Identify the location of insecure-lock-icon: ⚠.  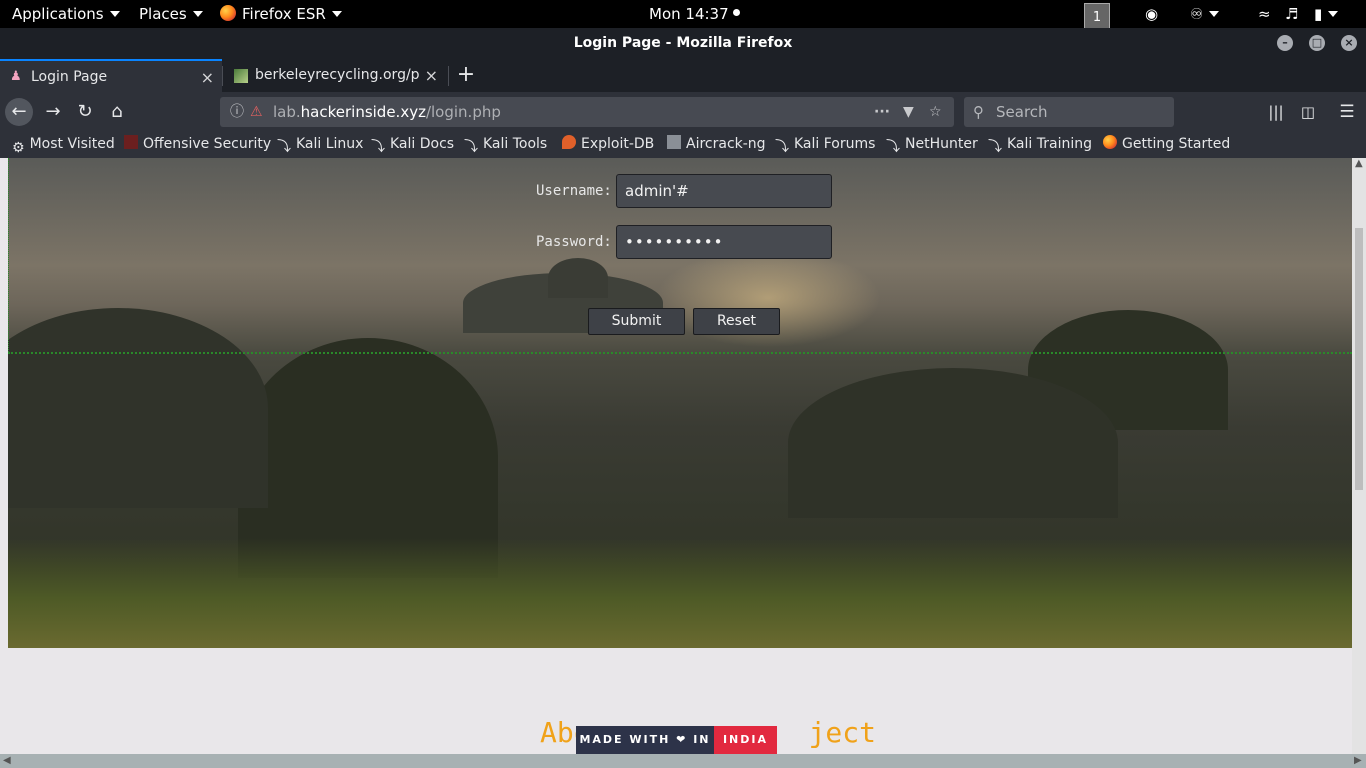
(256, 112).